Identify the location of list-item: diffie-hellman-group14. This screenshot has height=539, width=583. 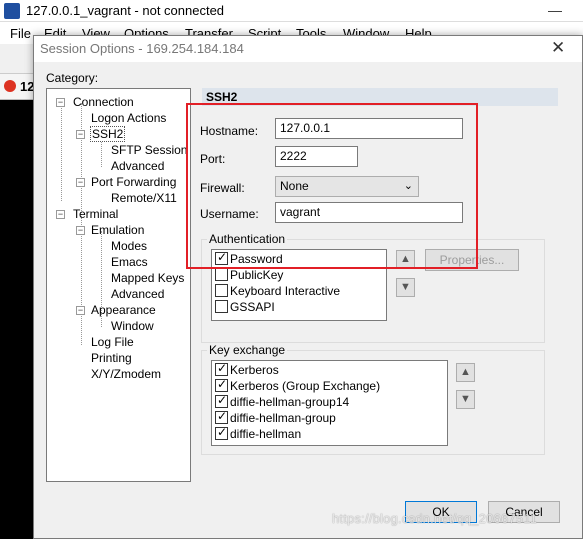
(282, 401).